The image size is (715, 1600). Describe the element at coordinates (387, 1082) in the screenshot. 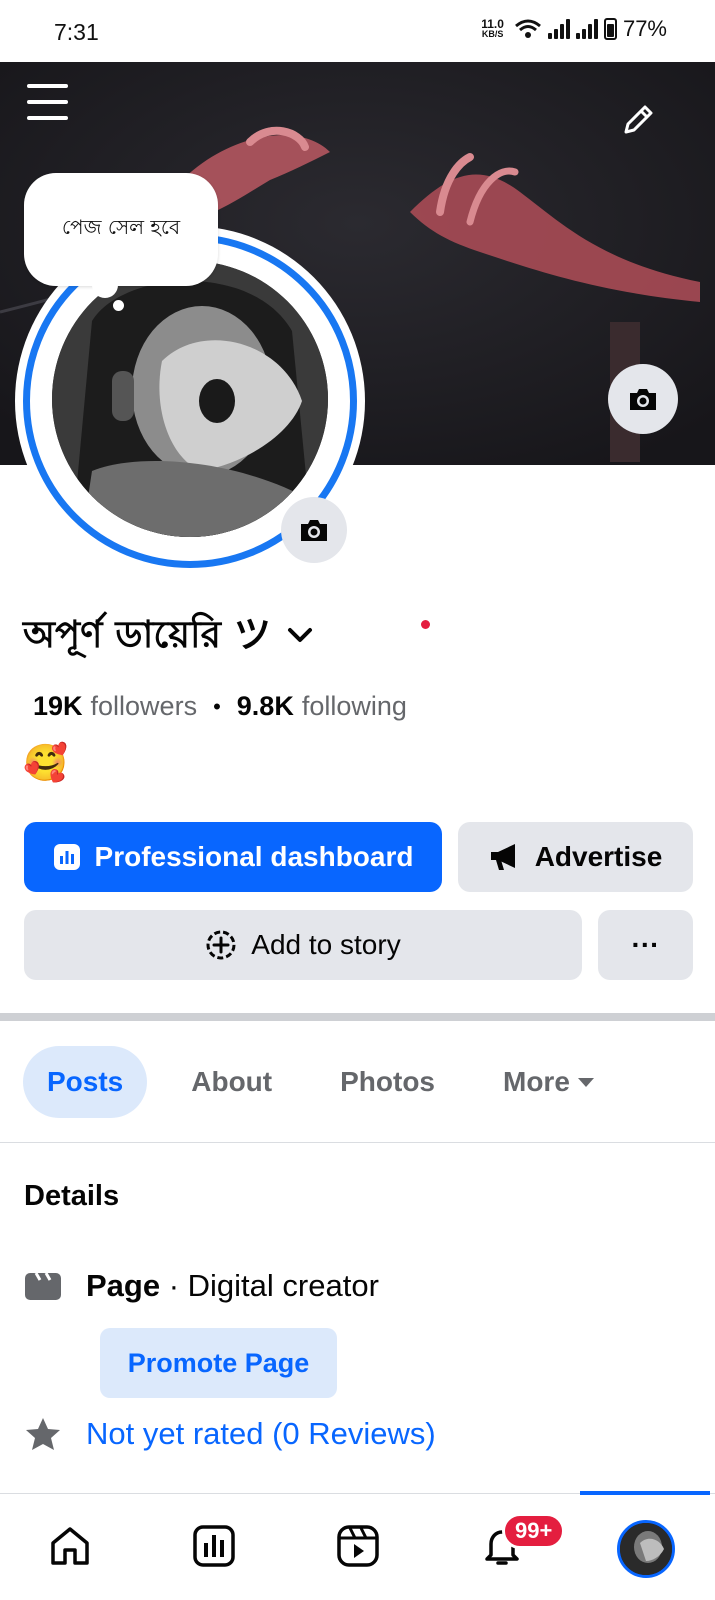

I see `tab-photos: Photos` at that location.